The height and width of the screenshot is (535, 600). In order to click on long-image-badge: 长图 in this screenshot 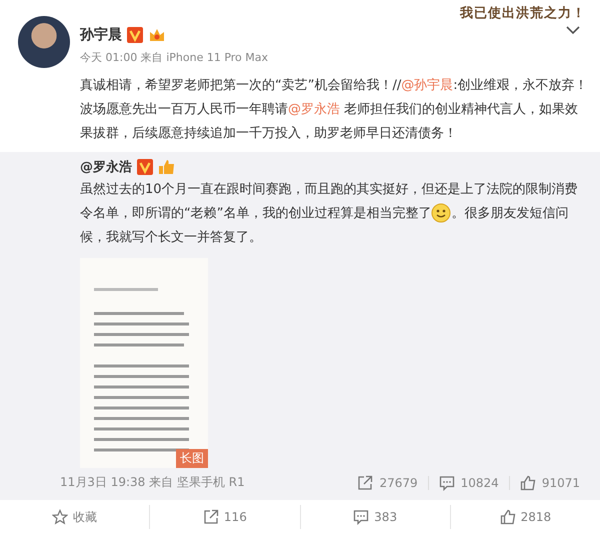, I will do `click(192, 458)`.